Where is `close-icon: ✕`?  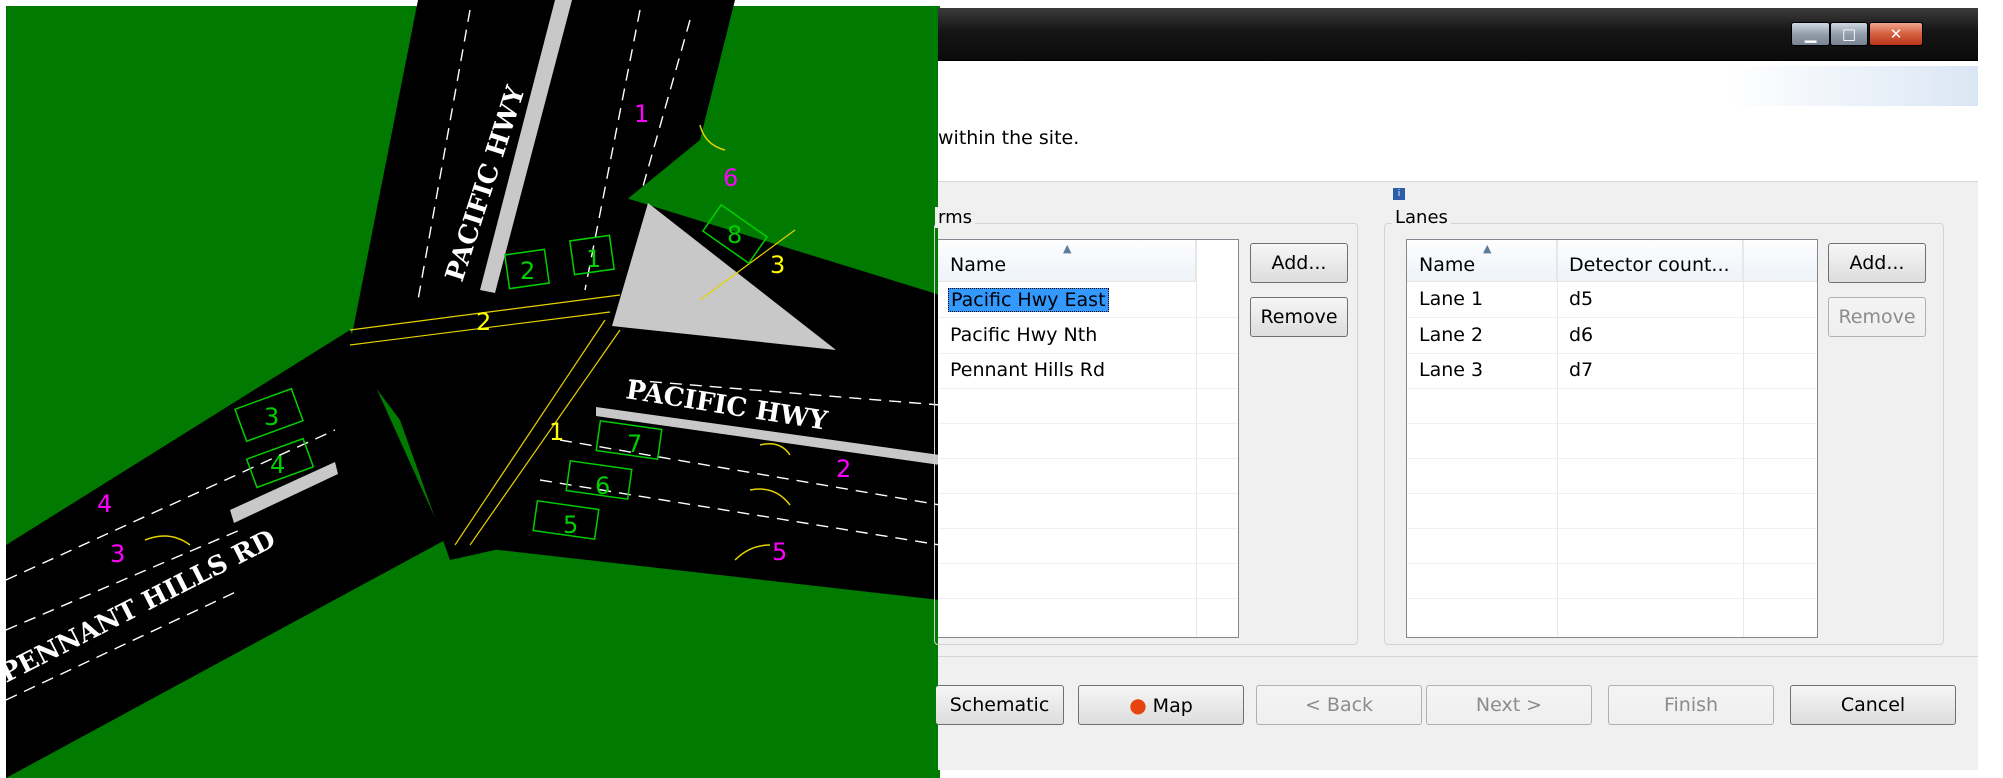
close-icon: ✕ is located at coordinates (1896, 34).